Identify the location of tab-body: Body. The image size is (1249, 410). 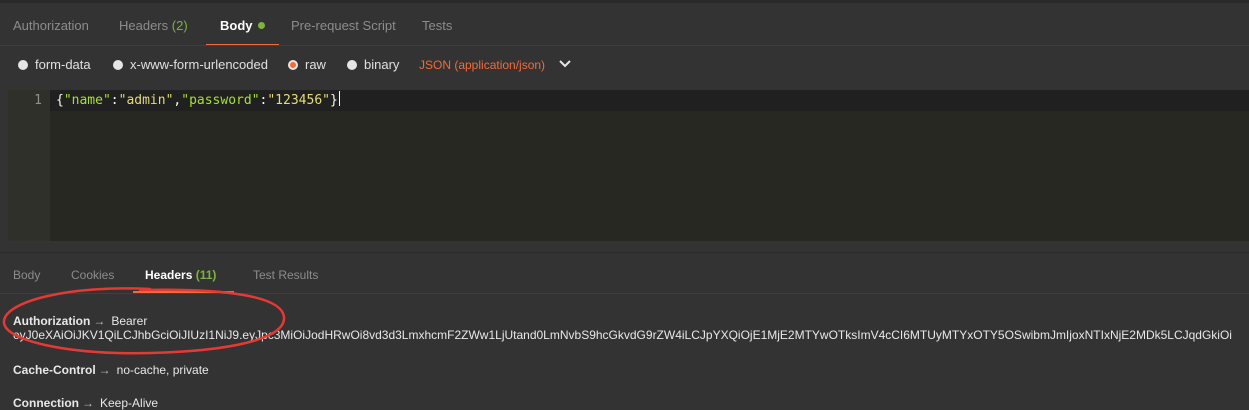
(242, 24).